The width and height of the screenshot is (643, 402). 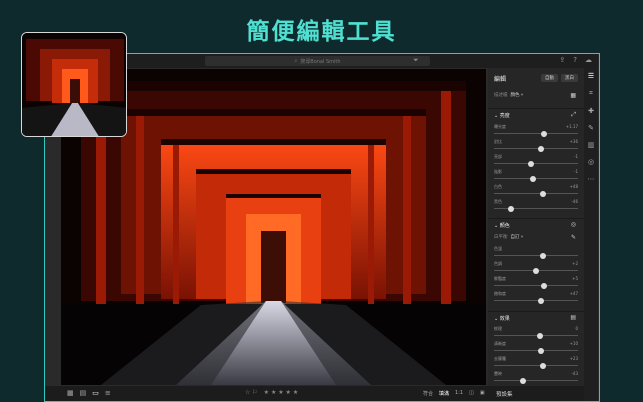 I want to click on sliders-icon: ☰, so click(x=591, y=76).